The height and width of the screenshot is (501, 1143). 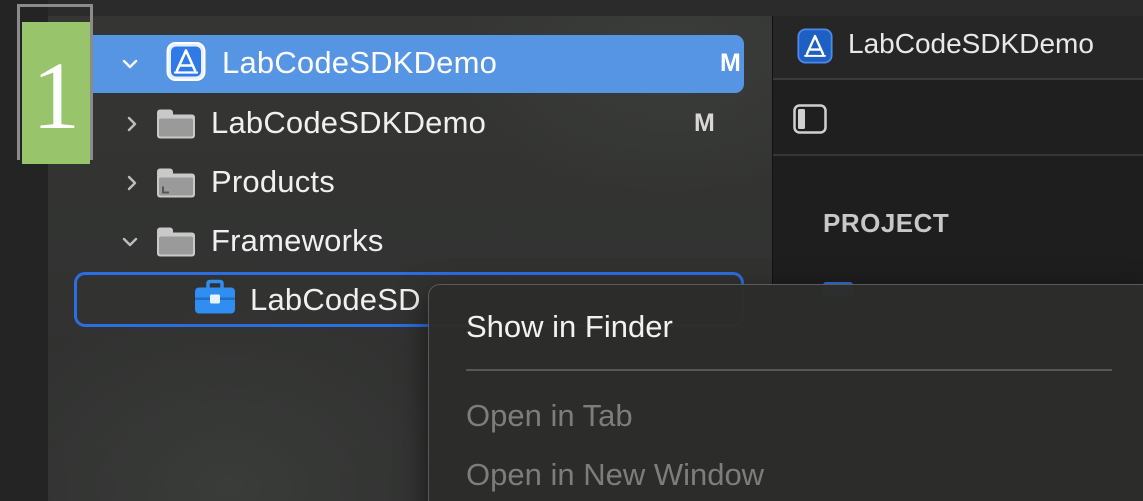 I want to click on navigator-item-folder-products: Products, so click(x=410, y=183).